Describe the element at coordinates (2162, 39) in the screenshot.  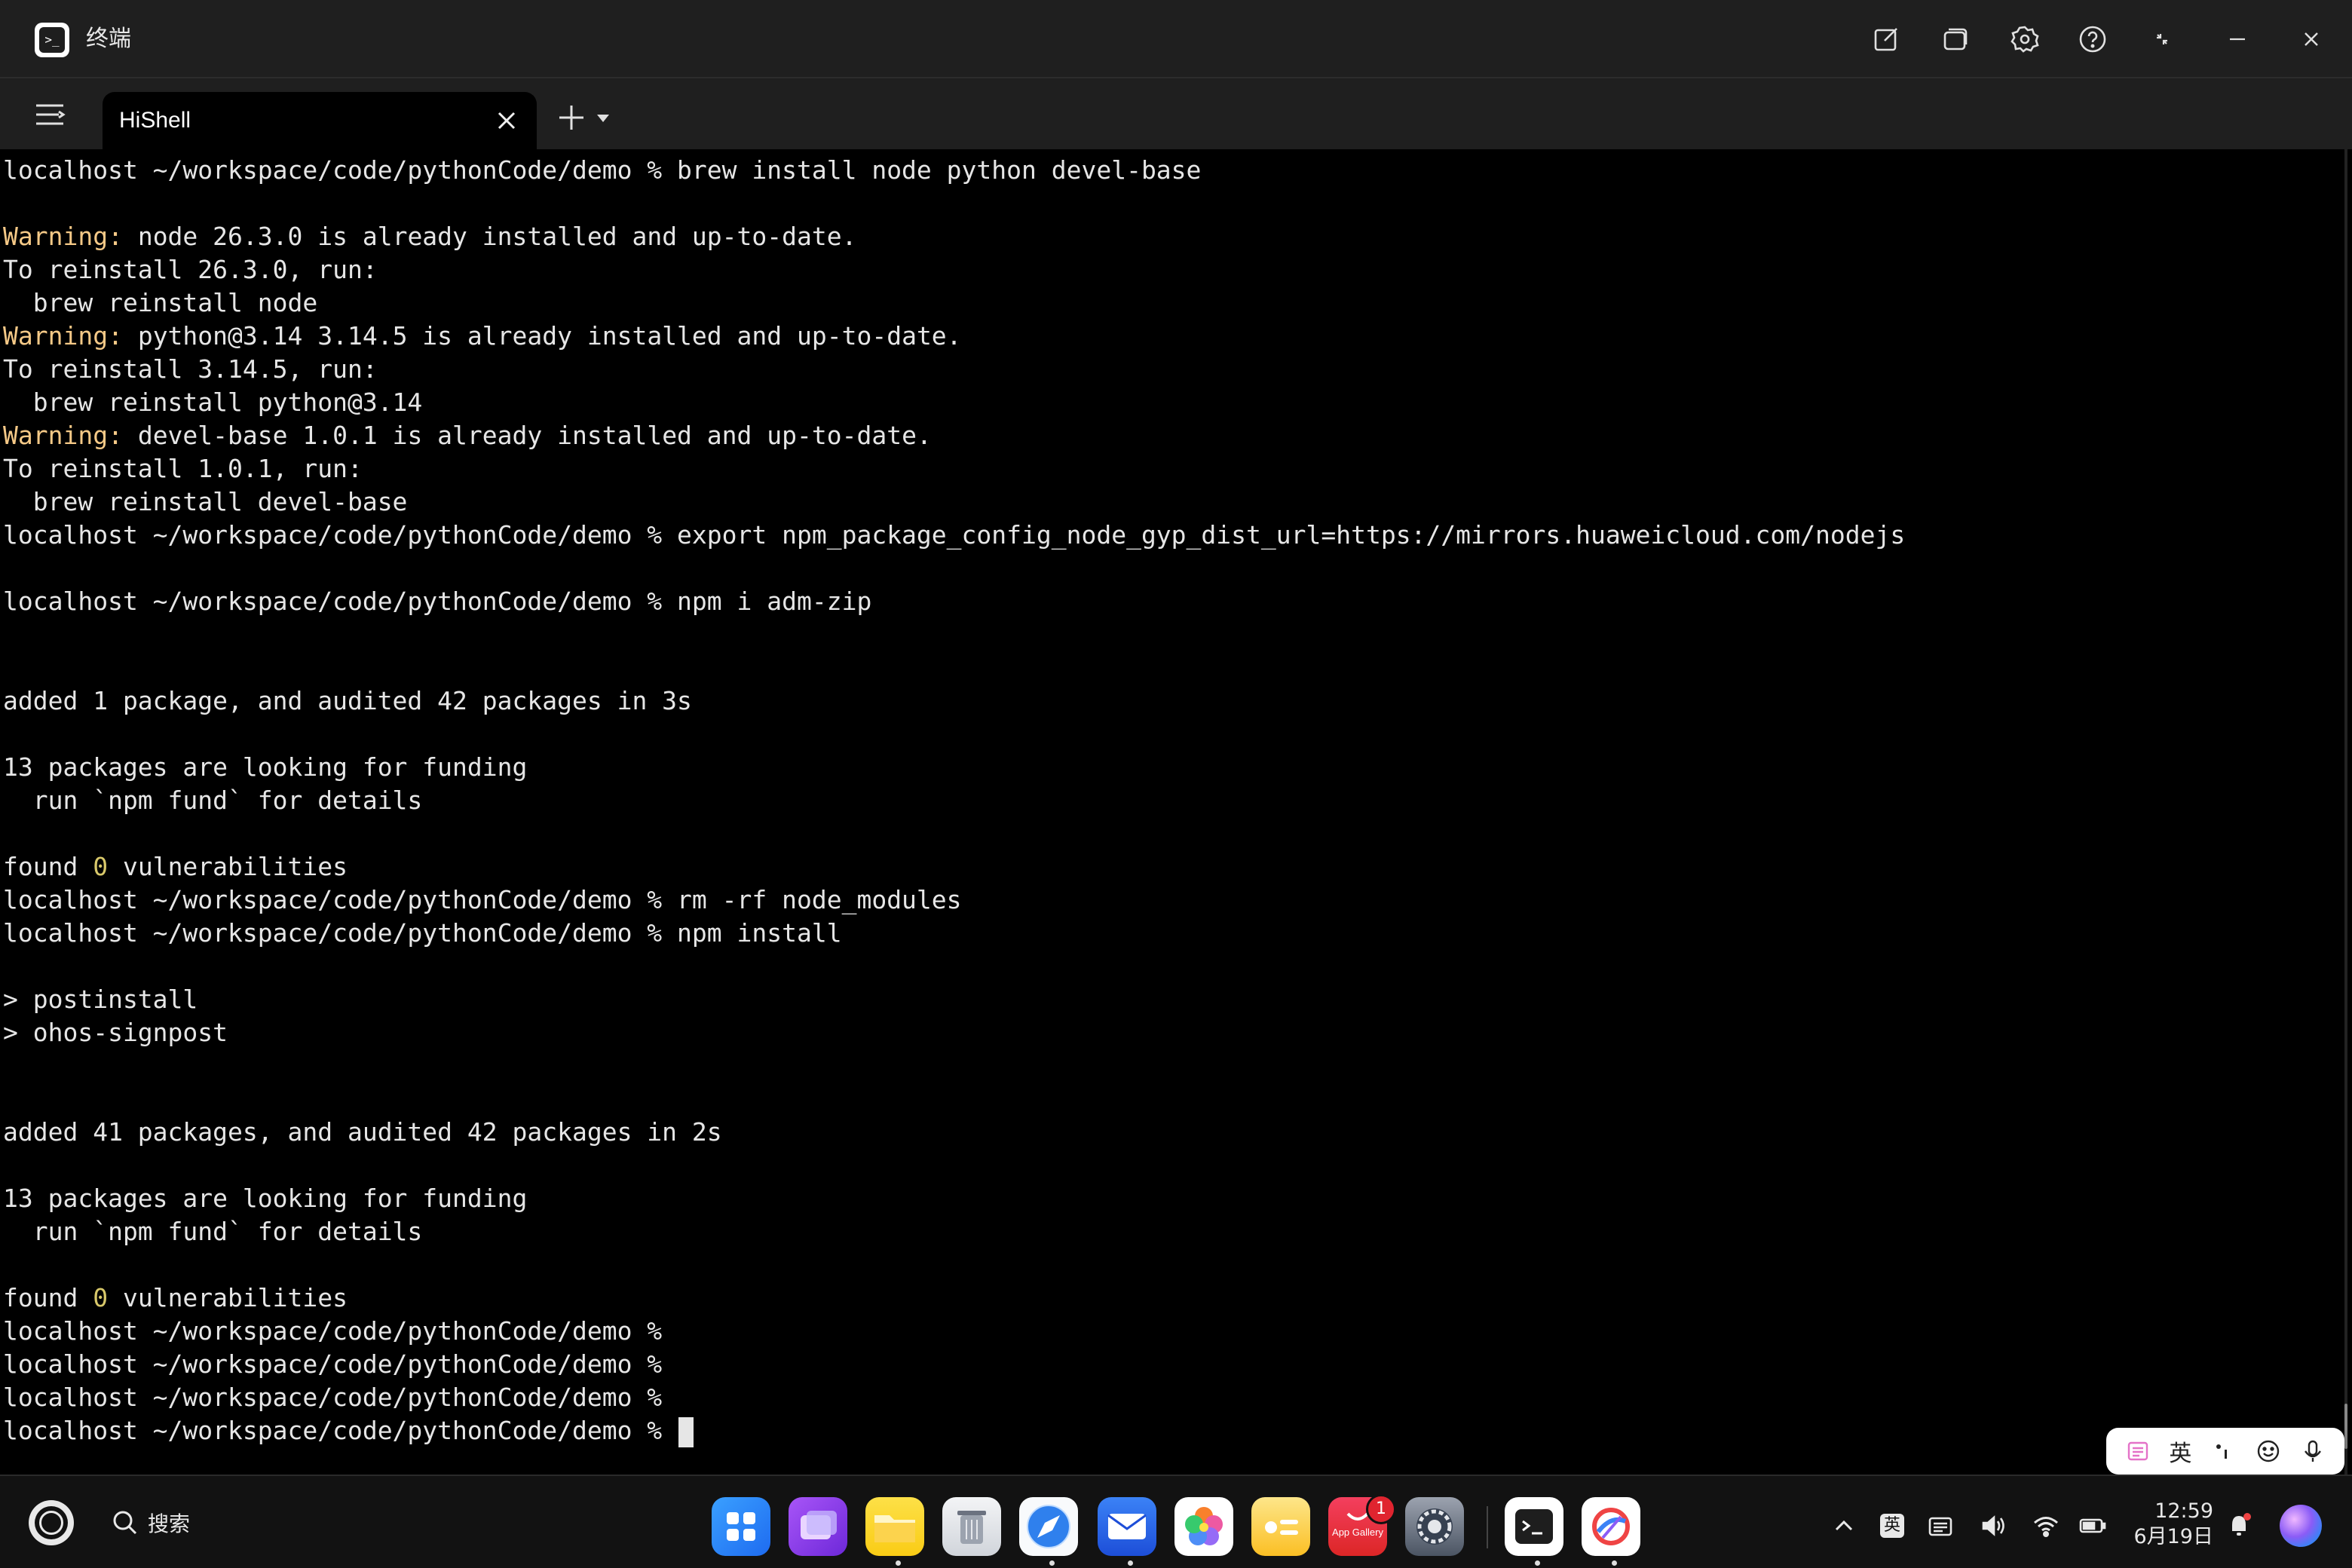
I see `restore-window-icon` at that location.